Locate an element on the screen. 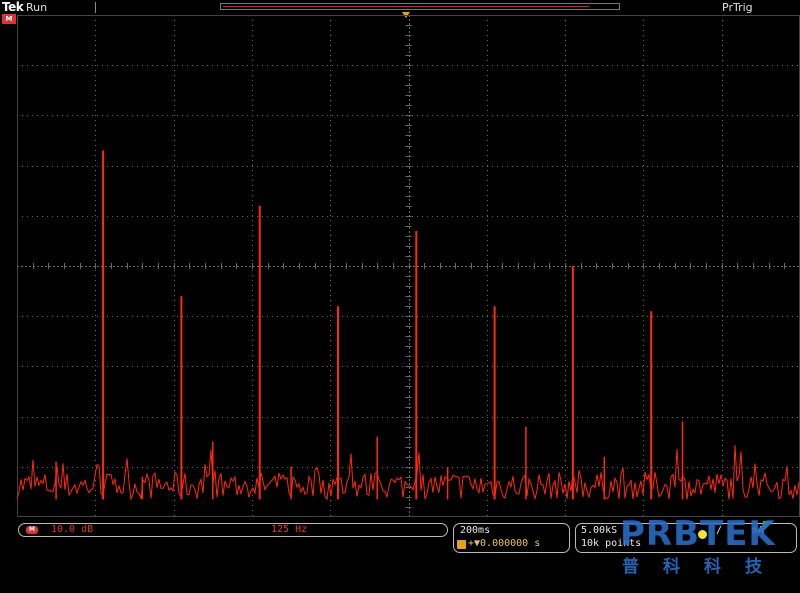  divider is located at coordinates (95, 7).